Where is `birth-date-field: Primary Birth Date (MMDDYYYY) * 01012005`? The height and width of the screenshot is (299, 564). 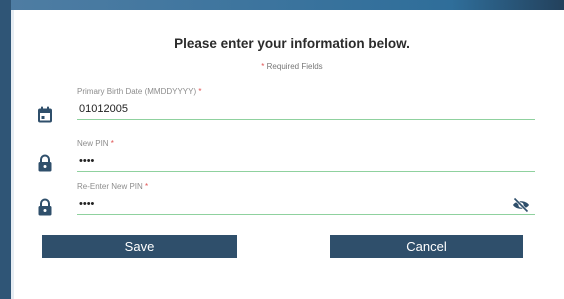 birth-date-field: Primary Birth Date (MMDDYYYY) * 01012005 is located at coordinates (306, 103).